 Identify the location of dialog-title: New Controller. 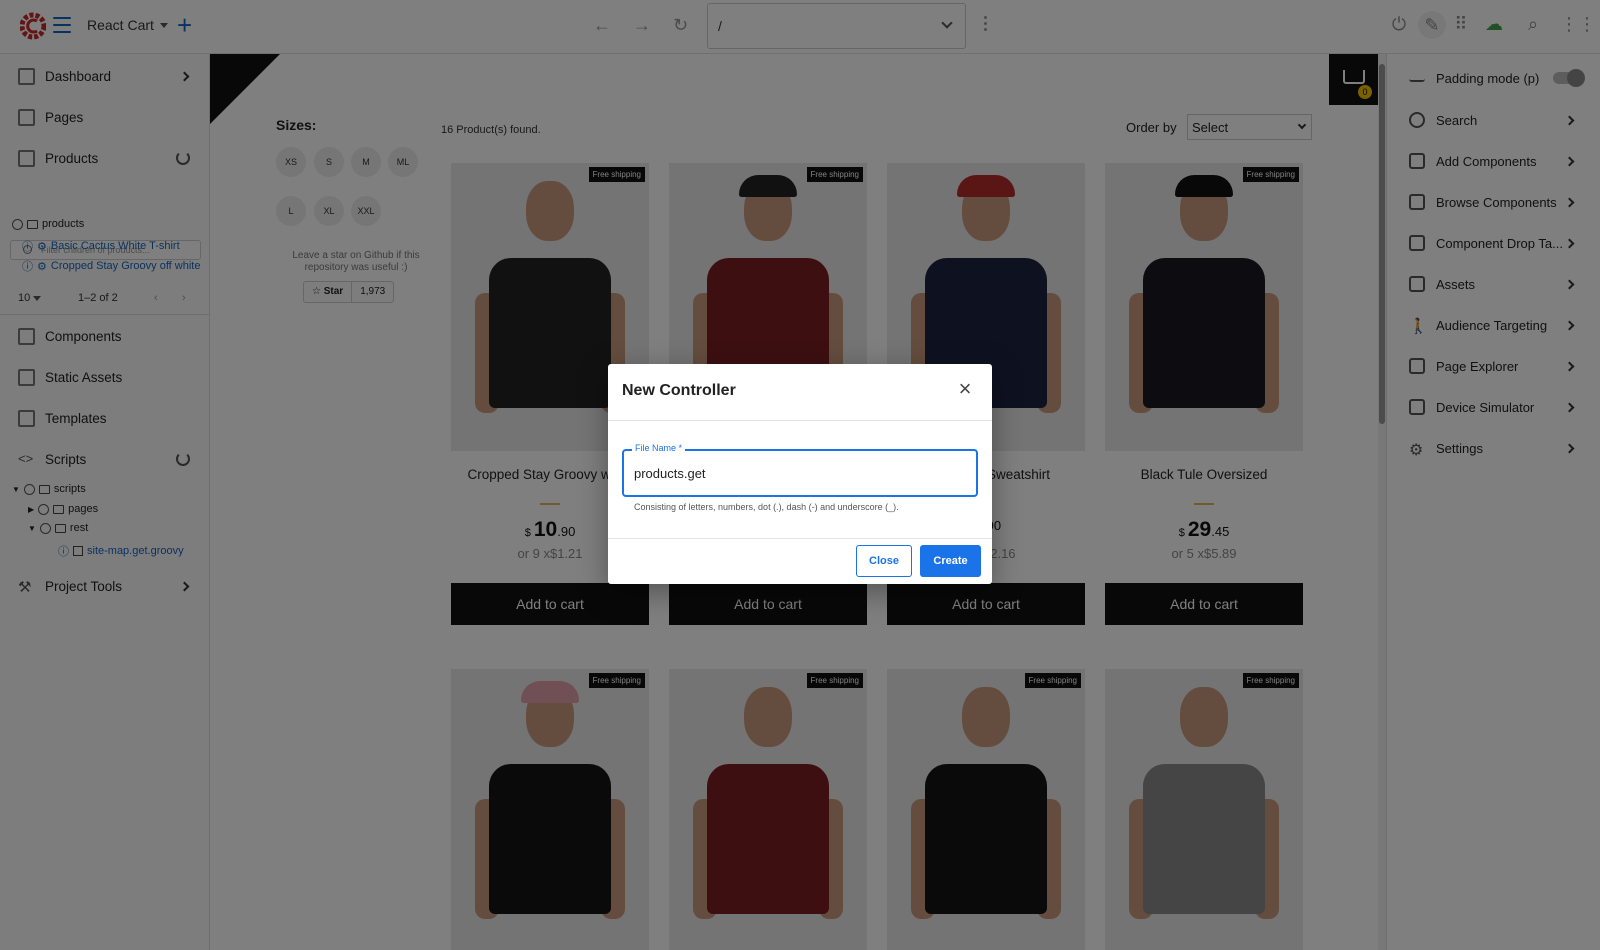
(679, 390).